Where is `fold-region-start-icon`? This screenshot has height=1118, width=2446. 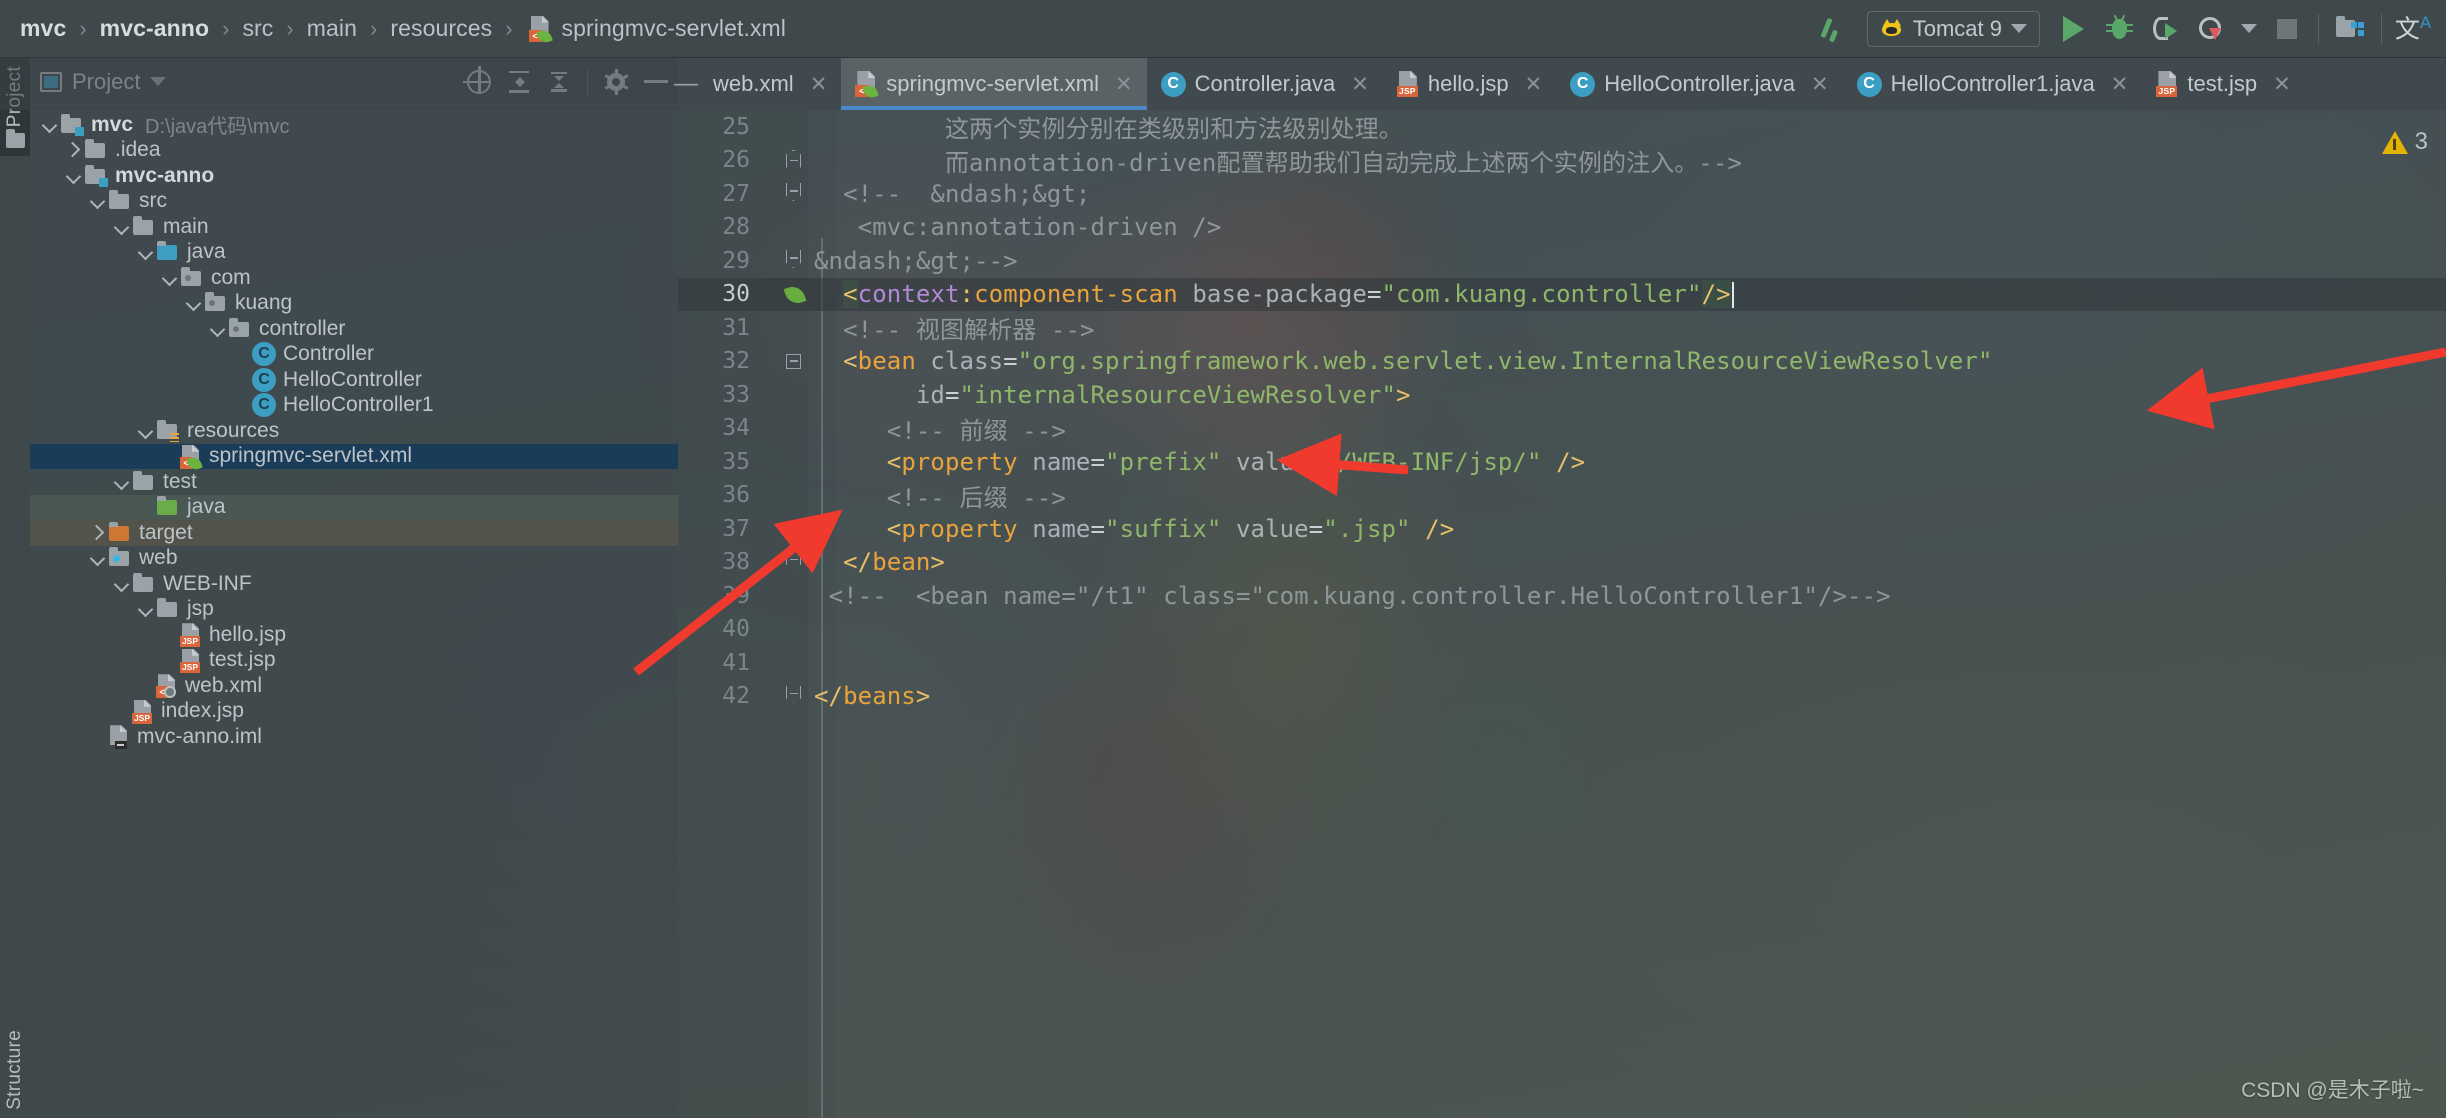 fold-region-start-icon is located at coordinates (793, 158).